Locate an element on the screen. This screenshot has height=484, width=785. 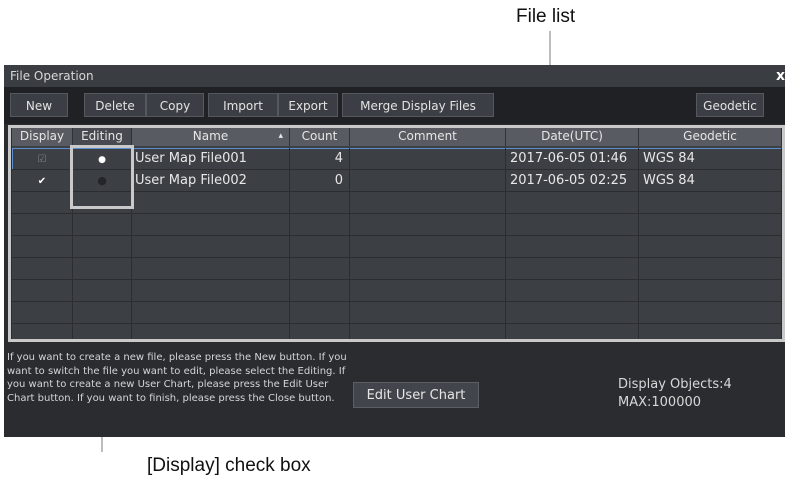
window-title: File Operation is located at coordinates (52, 76).